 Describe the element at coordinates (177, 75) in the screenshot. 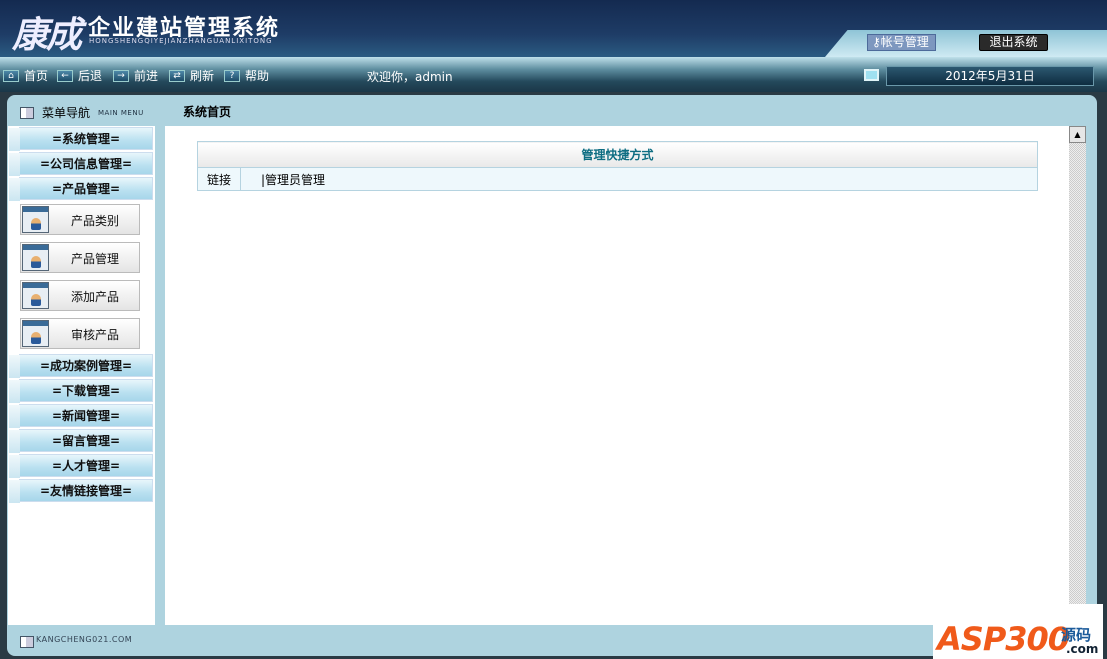

I see `refresh-icon: ⇄` at that location.